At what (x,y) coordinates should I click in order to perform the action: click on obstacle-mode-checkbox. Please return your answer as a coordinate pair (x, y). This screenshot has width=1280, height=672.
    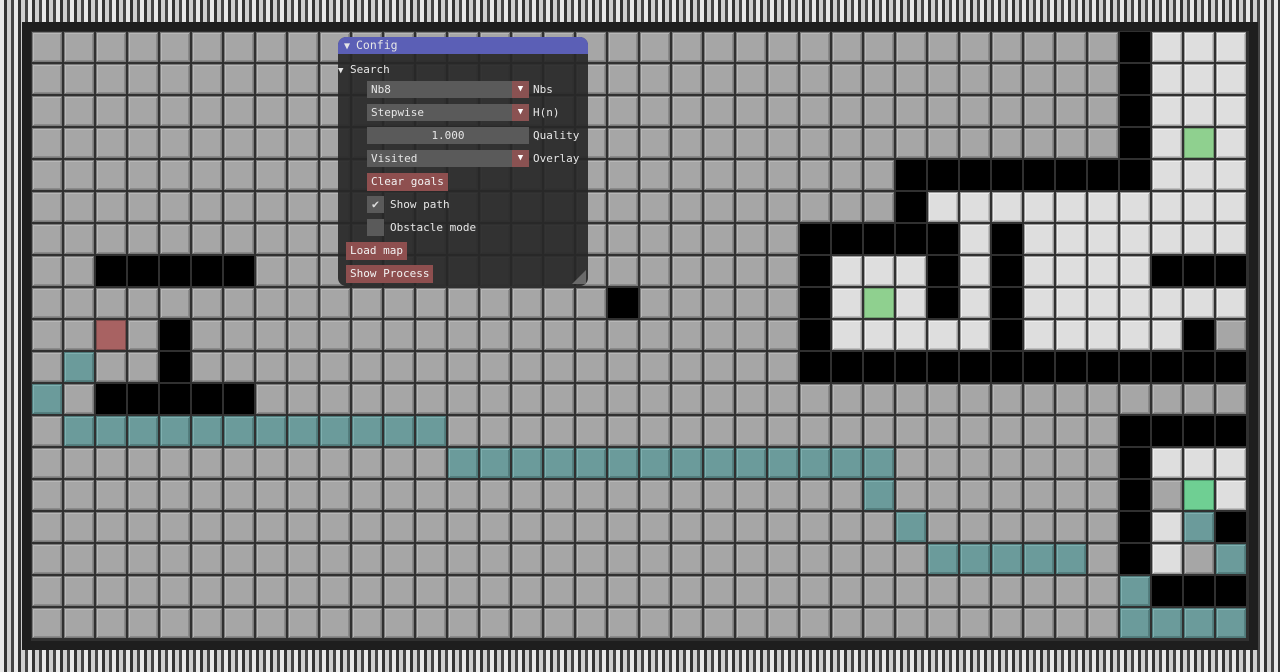
    Looking at the image, I should click on (375, 227).